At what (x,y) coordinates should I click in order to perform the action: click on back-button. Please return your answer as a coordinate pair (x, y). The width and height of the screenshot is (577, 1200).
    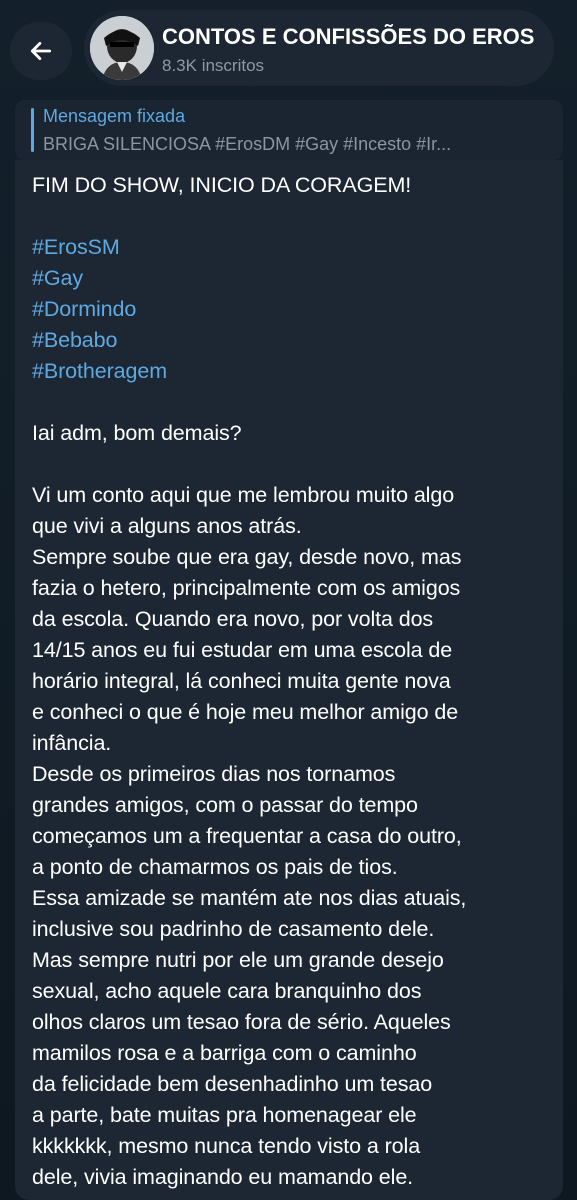
    Looking at the image, I should click on (41, 51).